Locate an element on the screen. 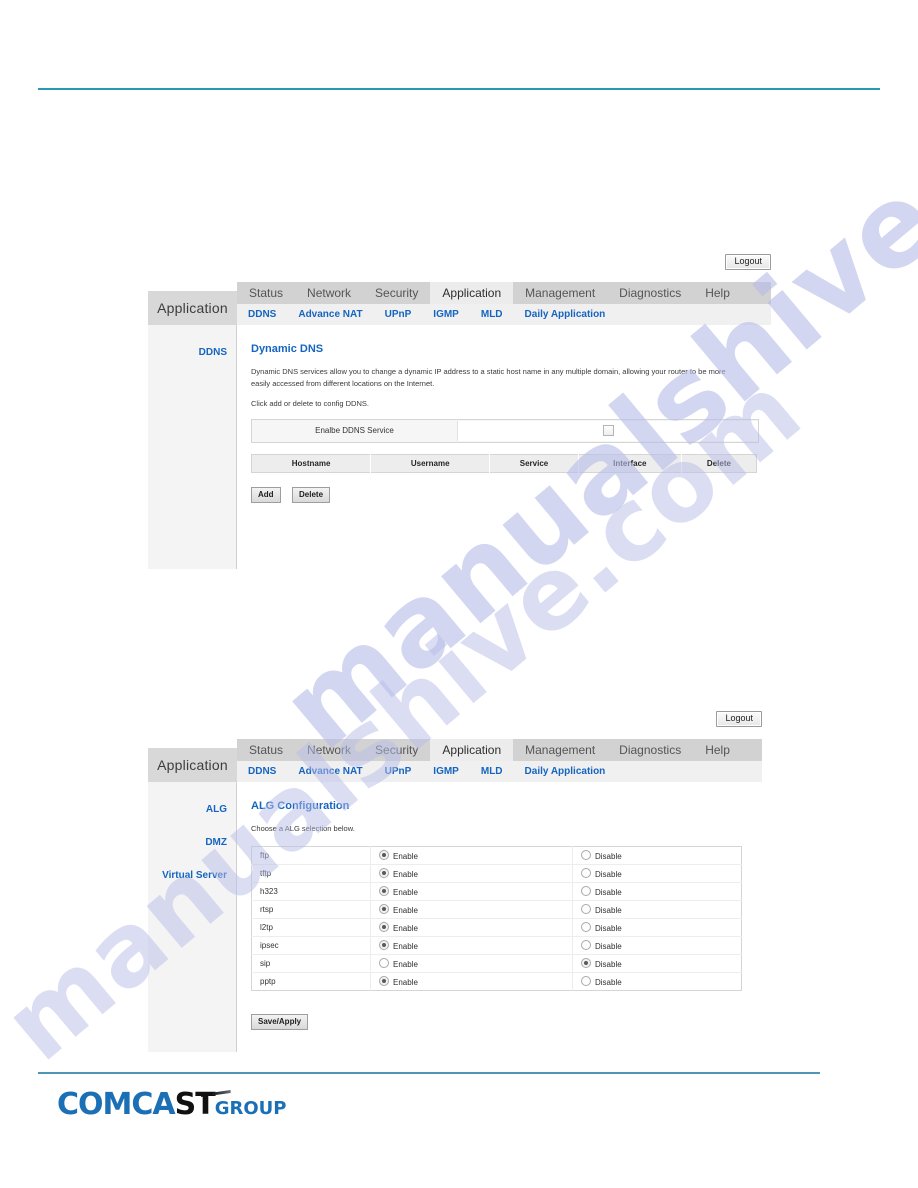  delete-button: Delete is located at coordinates (311, 494).